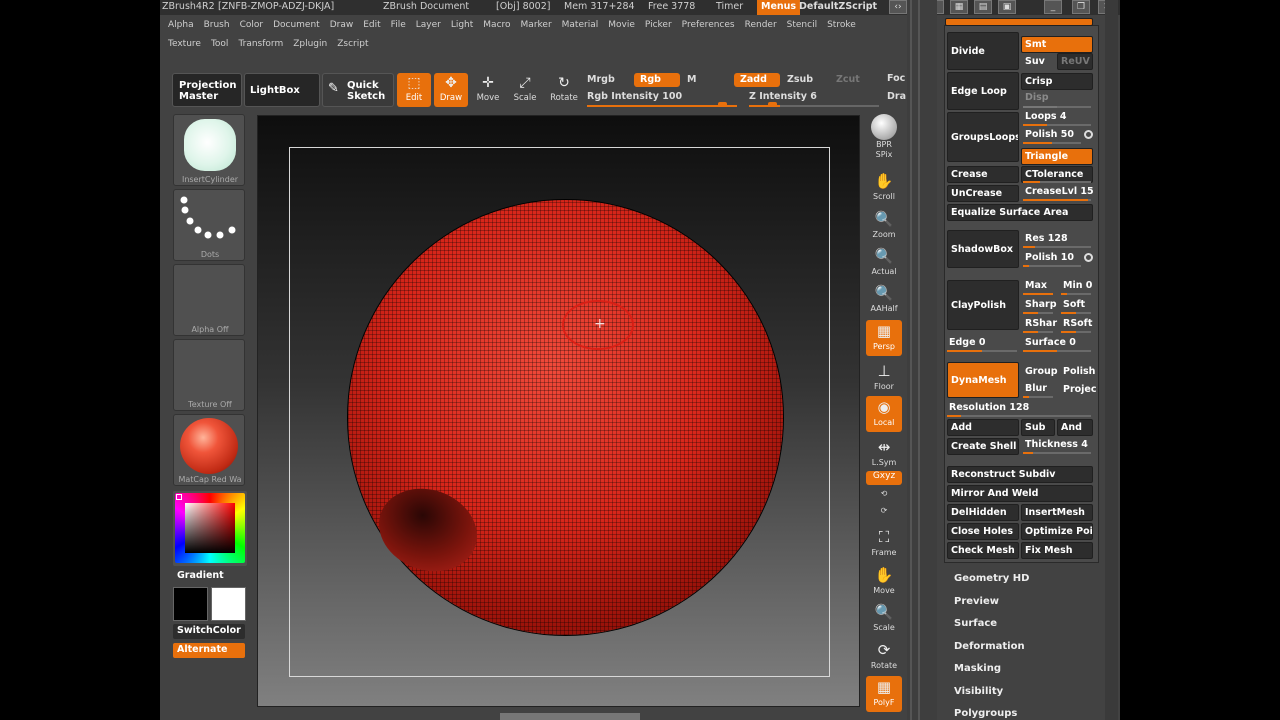 This screenshot has width=1280, height=720. Describe the element at coordinates (761, 25) in the screenshot. I see `menu-render: Render` at that location.